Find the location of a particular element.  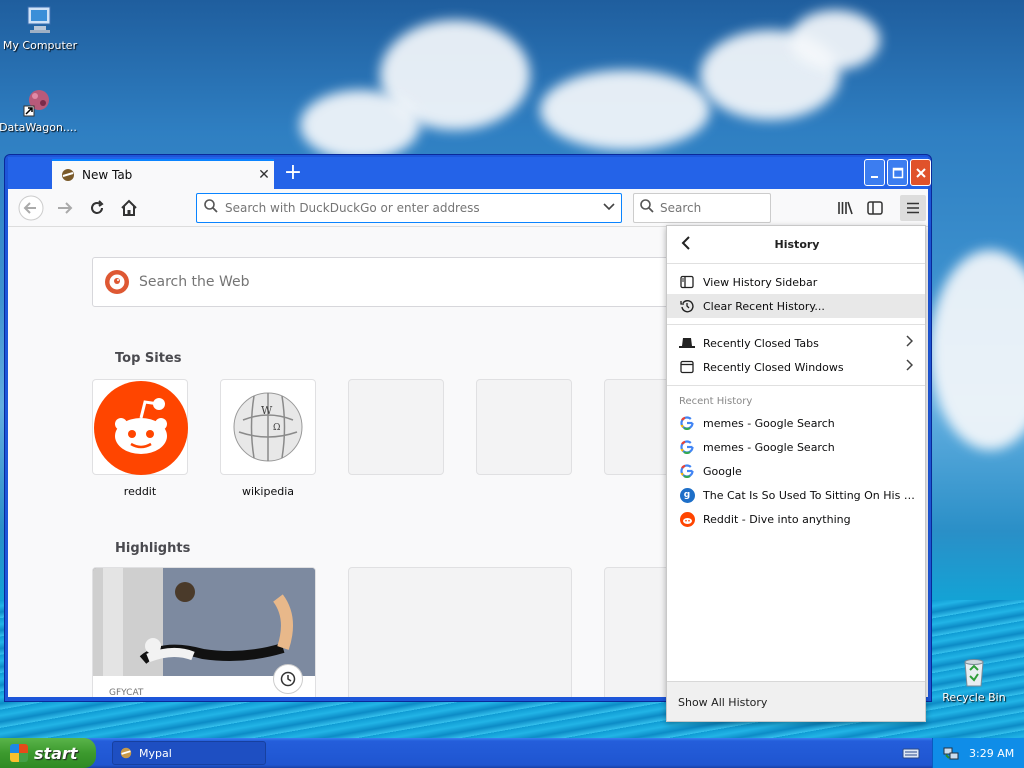

tab-strip: New Tab ✕ + is located at coordinates (469, 173).